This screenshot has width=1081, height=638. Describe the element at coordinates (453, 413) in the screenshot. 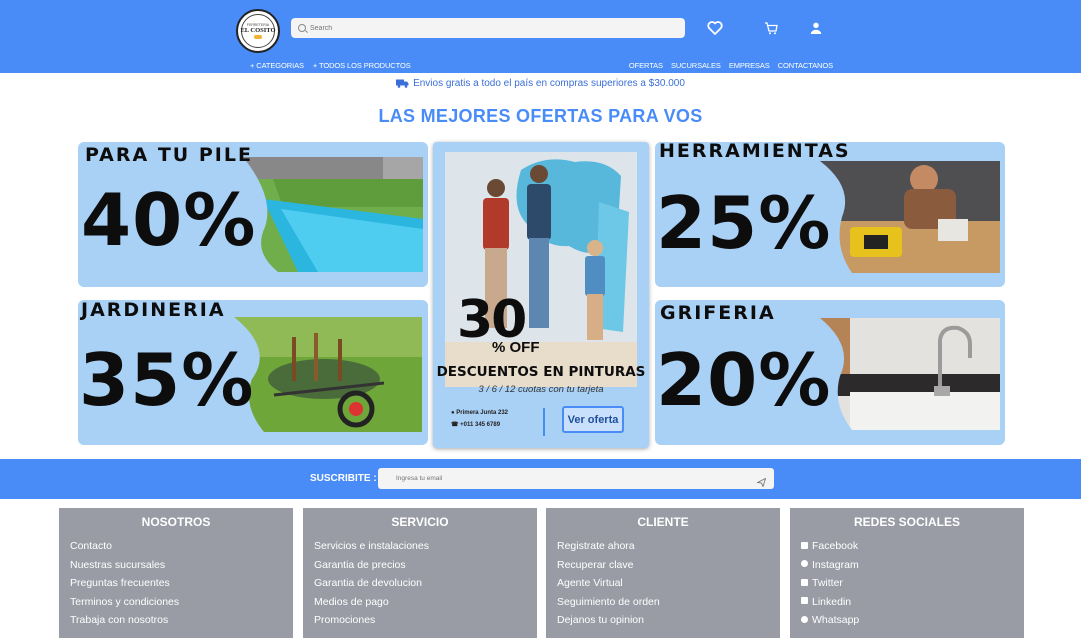

I see `location-pin-icon: ●` at that location.